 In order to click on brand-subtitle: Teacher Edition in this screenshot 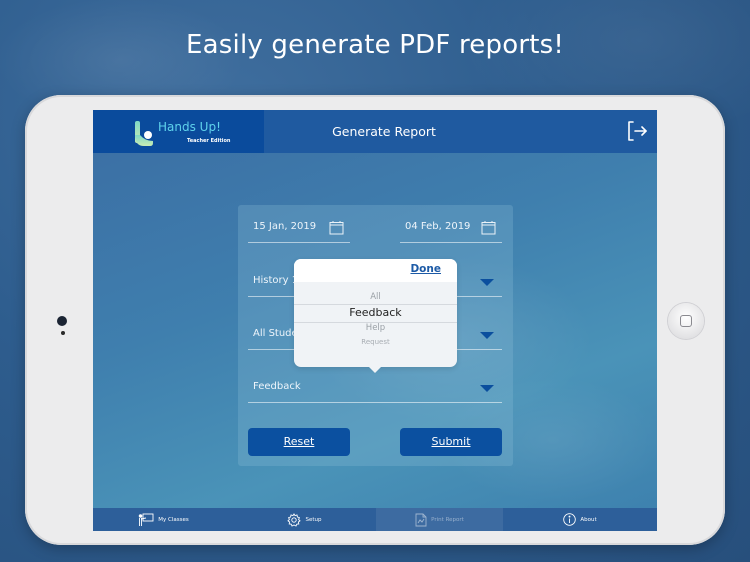, I will do `click(209, 141)`.